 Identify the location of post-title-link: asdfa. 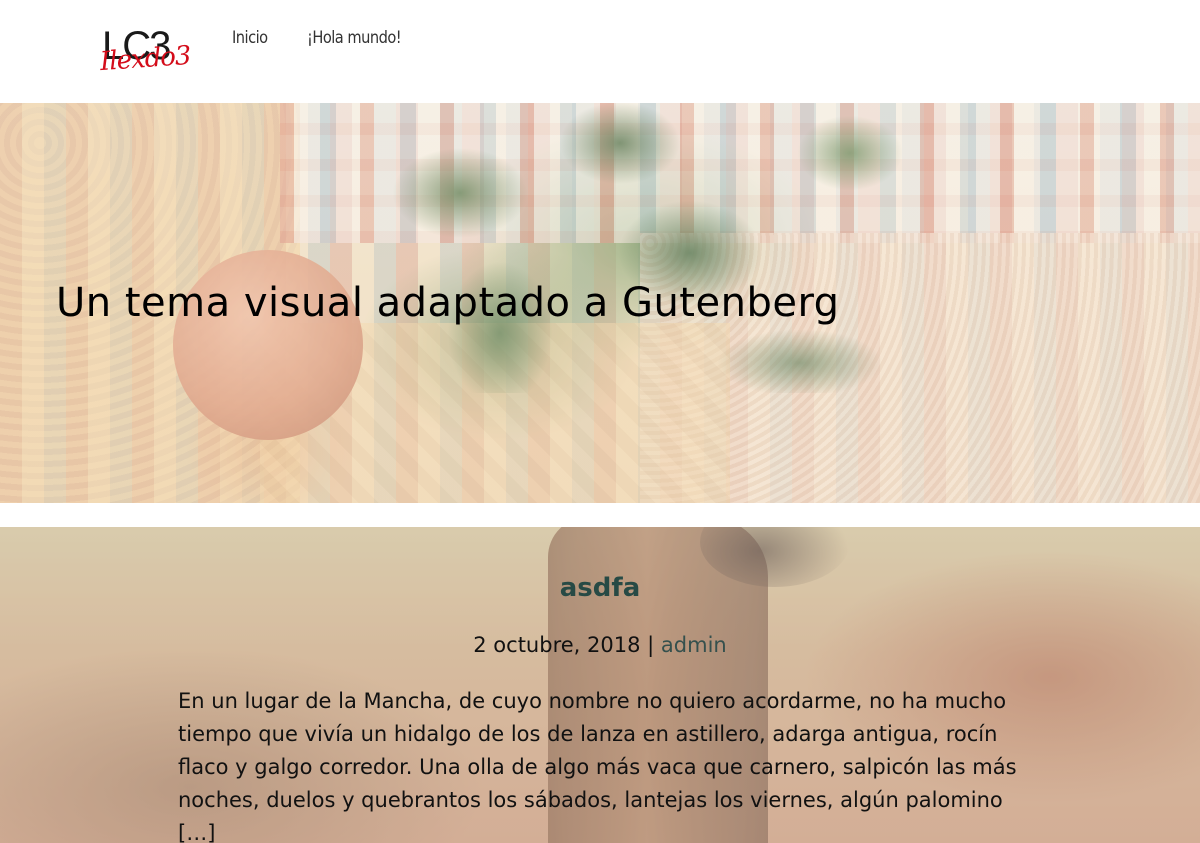
(600, 588).